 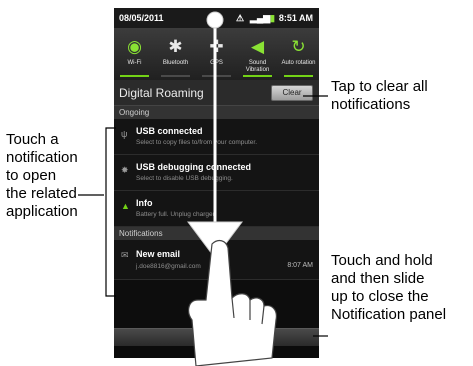 What do you see at coordinates (110, 212) in the screenshot?
I see `notification-bracket` at bounding box center [110, 212].